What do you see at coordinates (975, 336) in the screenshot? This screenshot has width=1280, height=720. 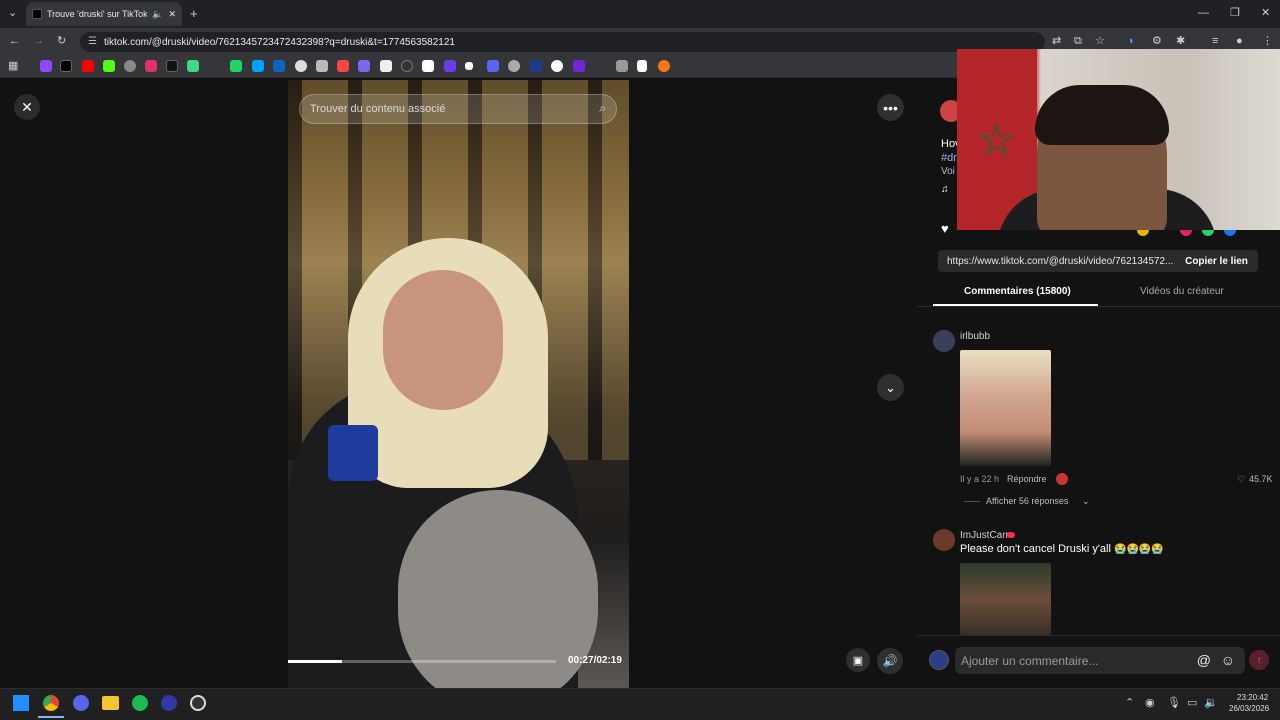 I see `comment-username: irlbubb` at bounding box center [975, 336].